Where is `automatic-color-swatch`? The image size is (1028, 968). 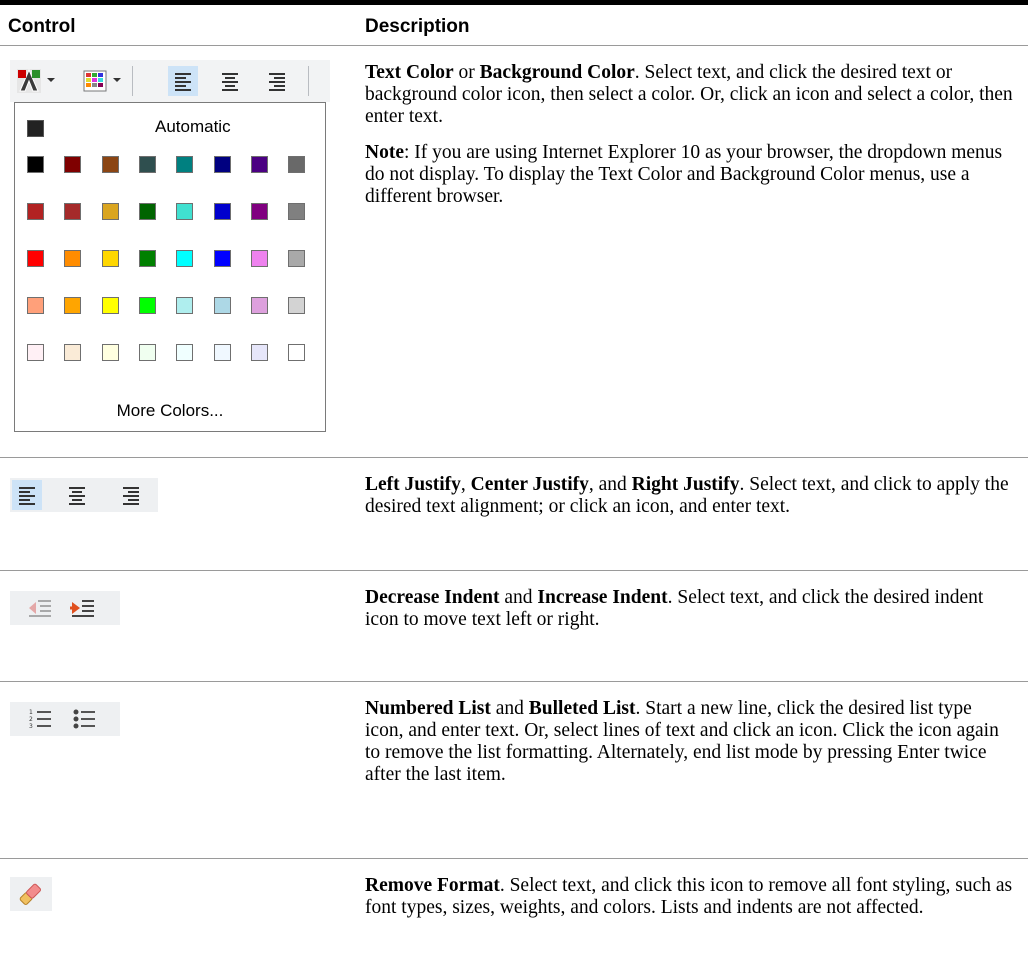
automatic-color-swatch is located at coordinates (35, 128).